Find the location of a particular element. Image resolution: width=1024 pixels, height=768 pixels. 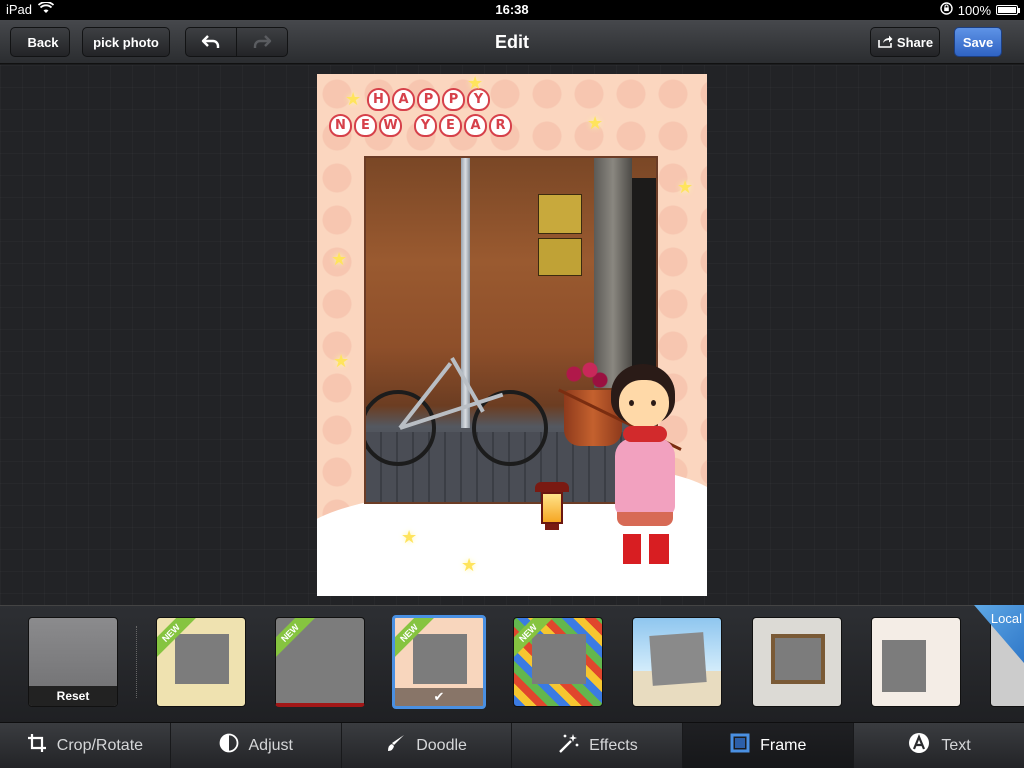

share-icon is located at coordinates (885, 42).